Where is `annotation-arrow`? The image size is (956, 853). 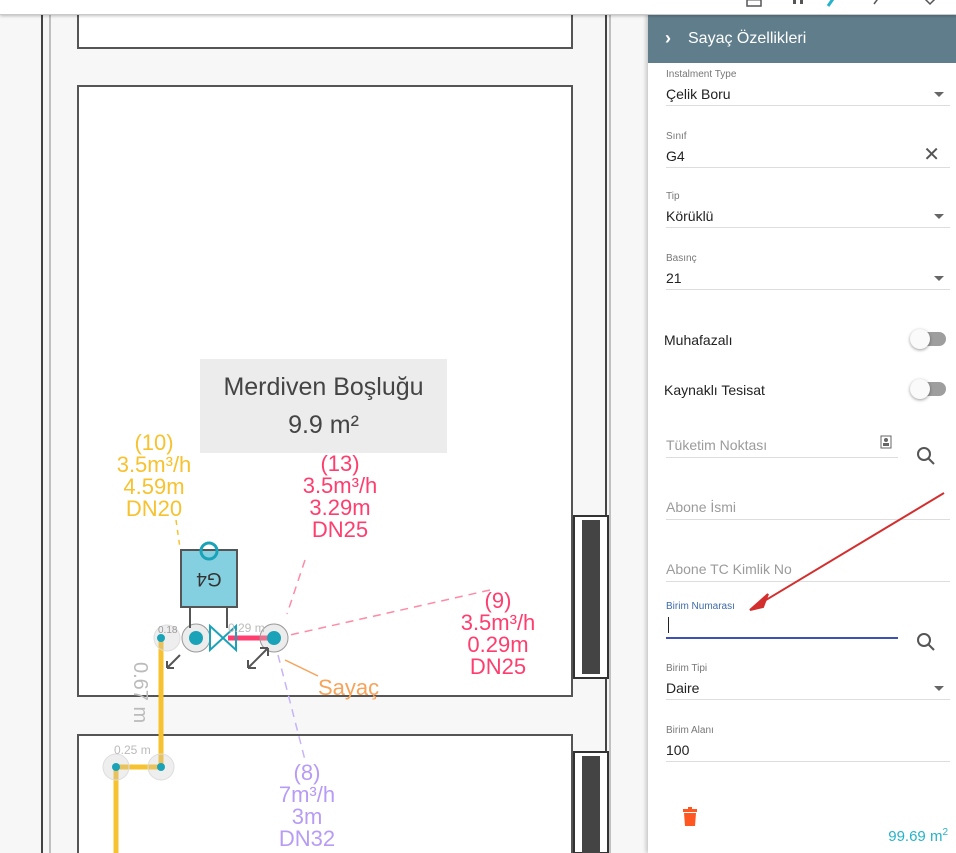
annotation-arrow is located at coordinates (847, 551).